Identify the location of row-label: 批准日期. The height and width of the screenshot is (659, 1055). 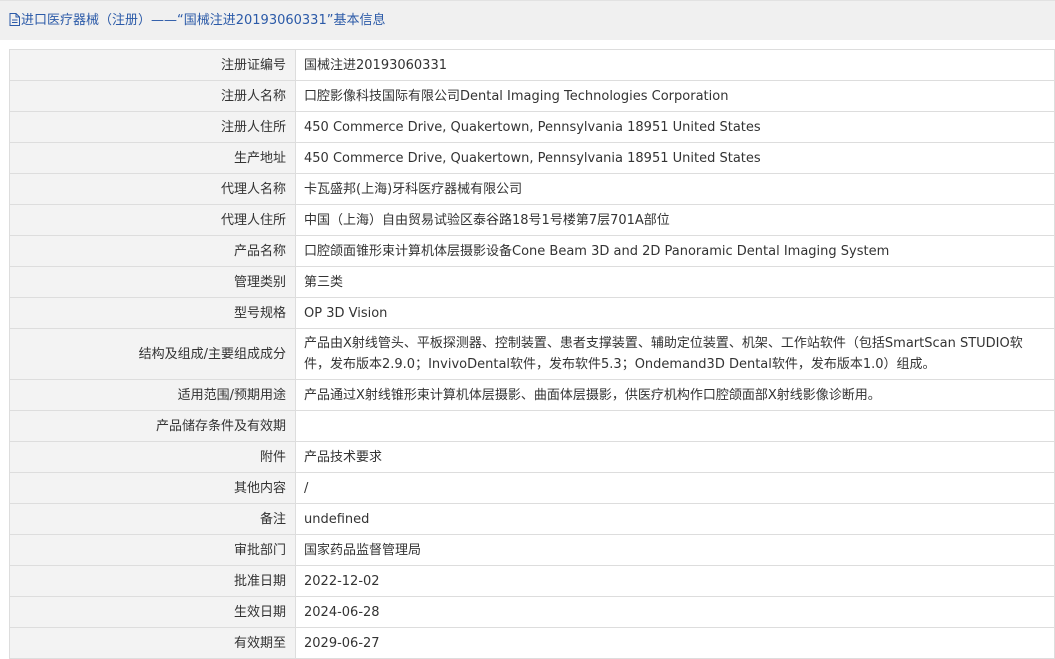
(152, 581).